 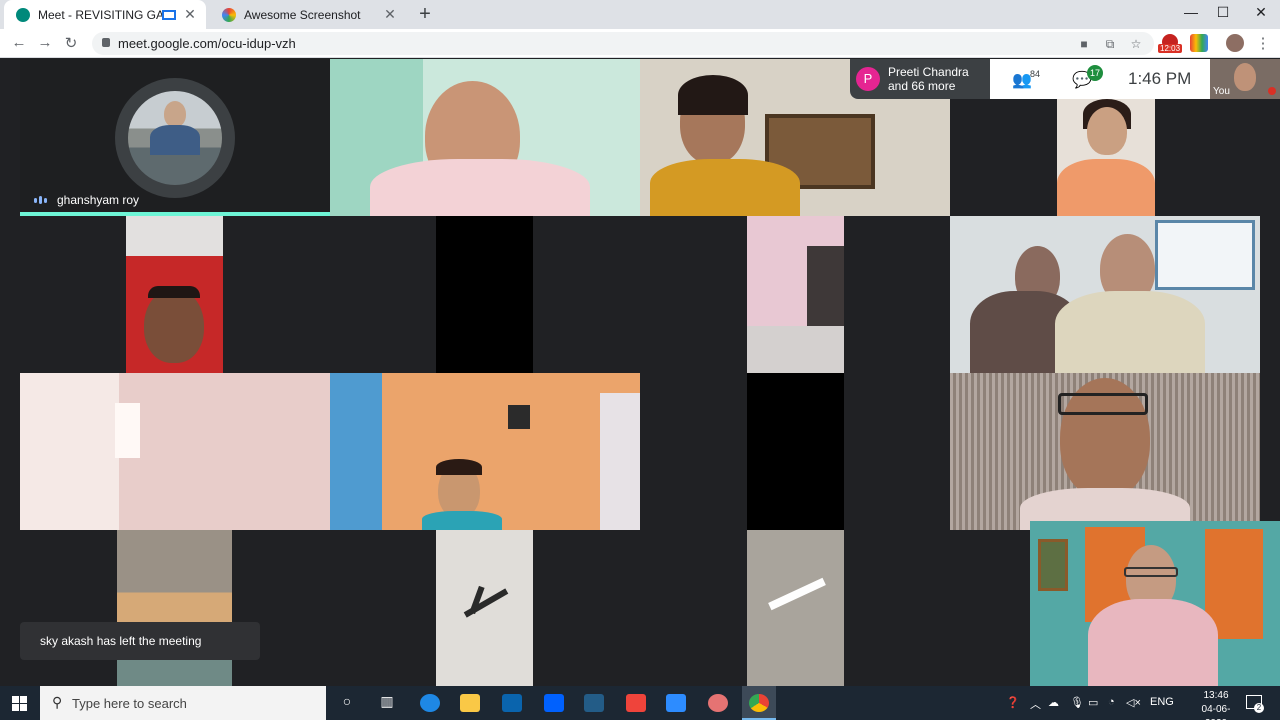 I want to click on reload-button: ↻, so click(x=71, y=43).